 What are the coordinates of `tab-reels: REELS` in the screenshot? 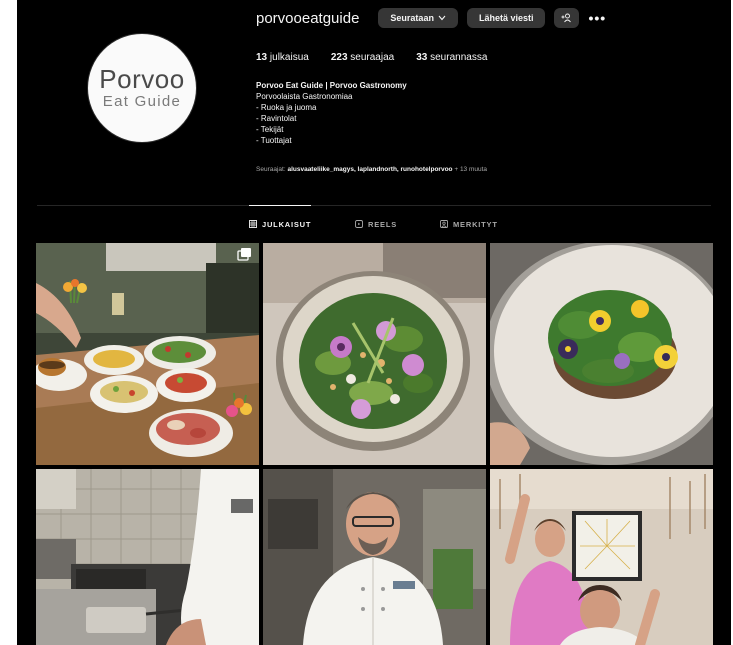 It's located at (376, 224).